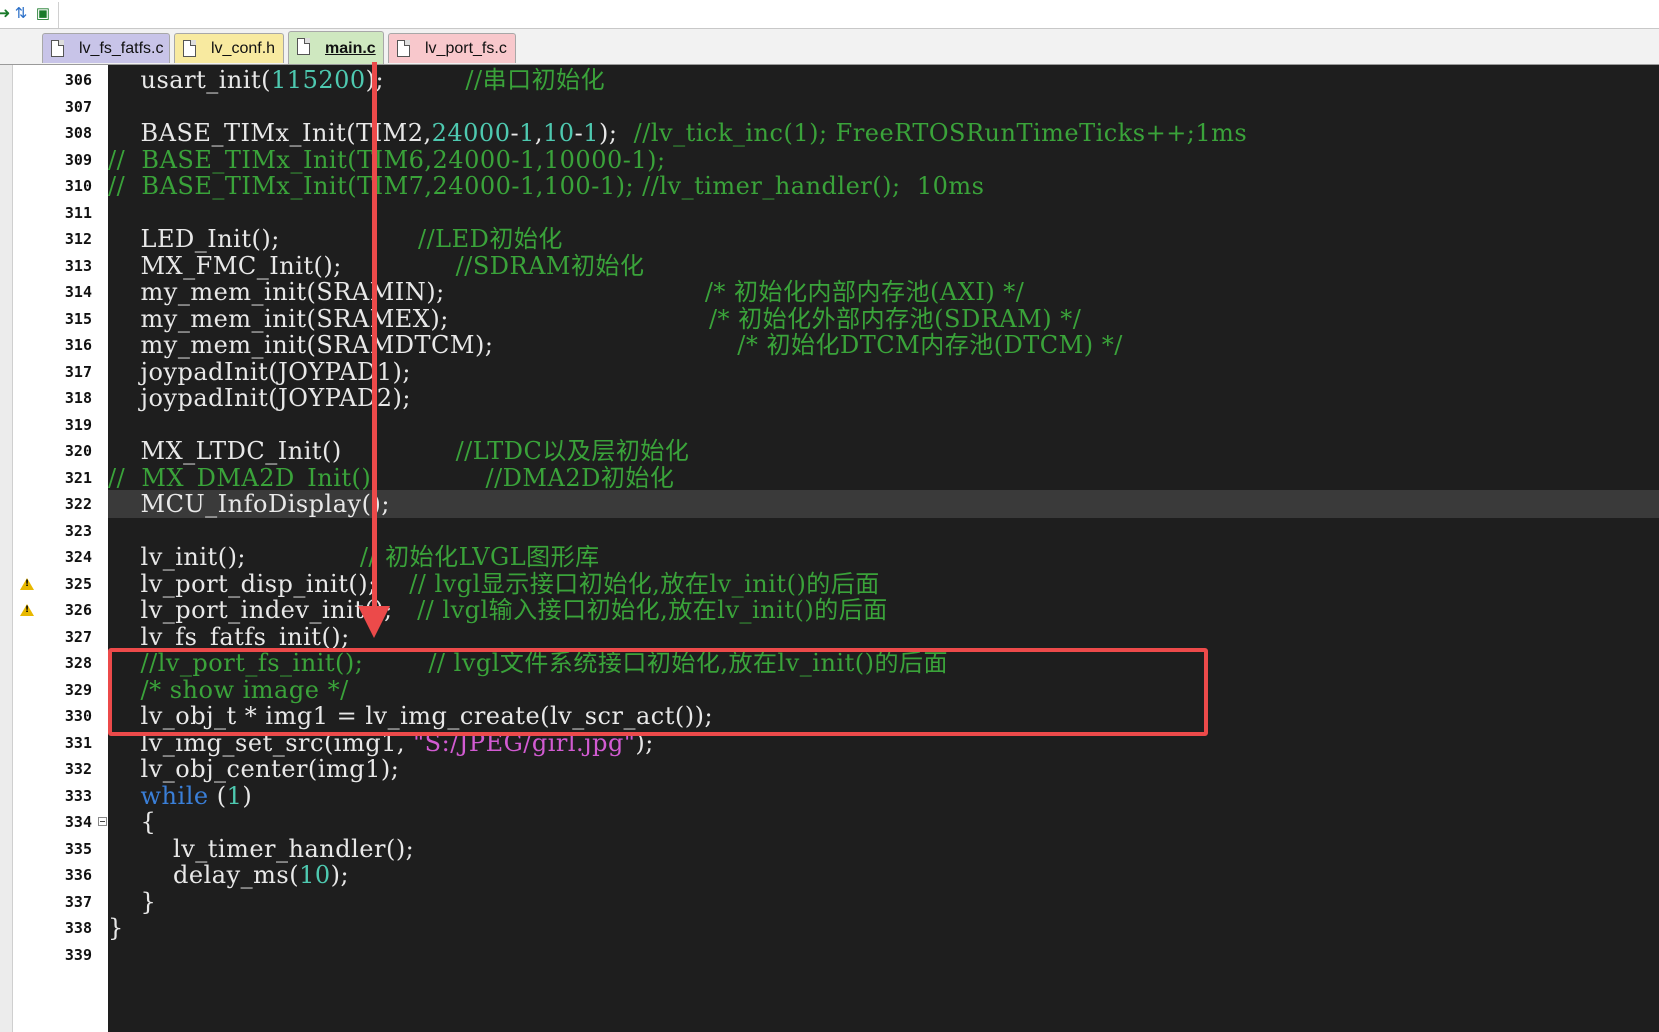 Image resolution: width=1659 pixels, height=1032 pixels. Describe the element at coordinates (121, 48) in the screenshot. I see `tab-label: lv_fs_fatfs.c` at that location.